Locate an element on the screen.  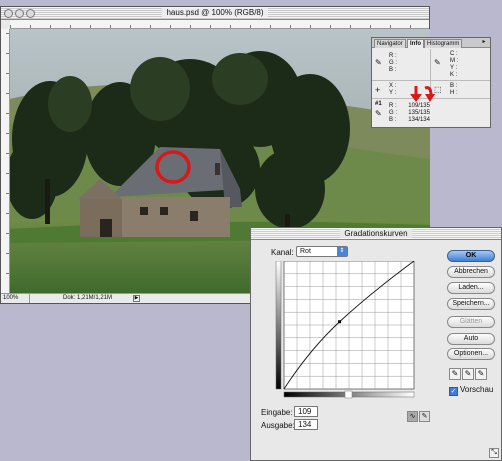
info-color-section: ✎ R : G : B : ✎ C : M : Y : K : is located at coordinates (431, 65).